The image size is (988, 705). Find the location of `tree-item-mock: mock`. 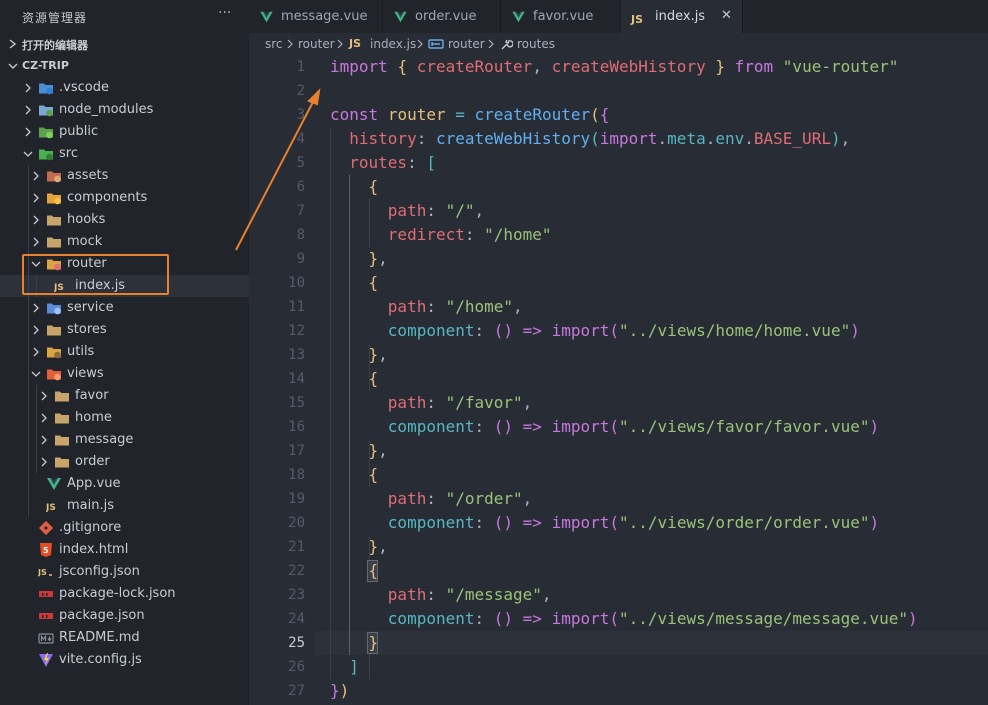

tree-item-mock: mock is located at coordinates (124, 242).